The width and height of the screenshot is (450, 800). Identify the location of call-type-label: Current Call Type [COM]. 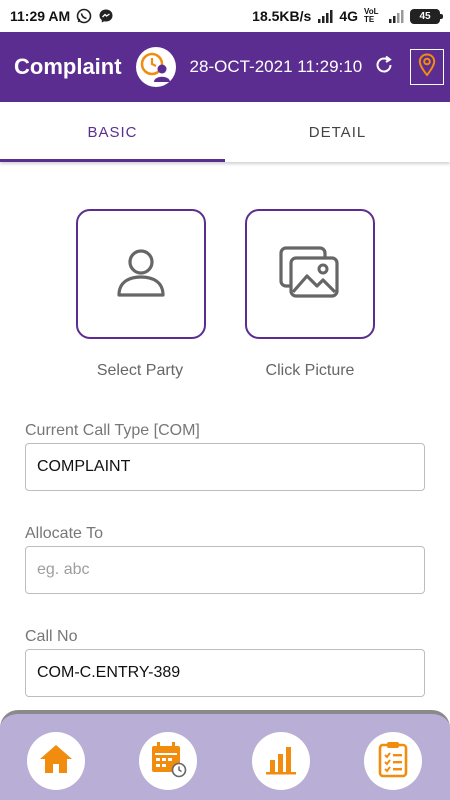
(112, 430).